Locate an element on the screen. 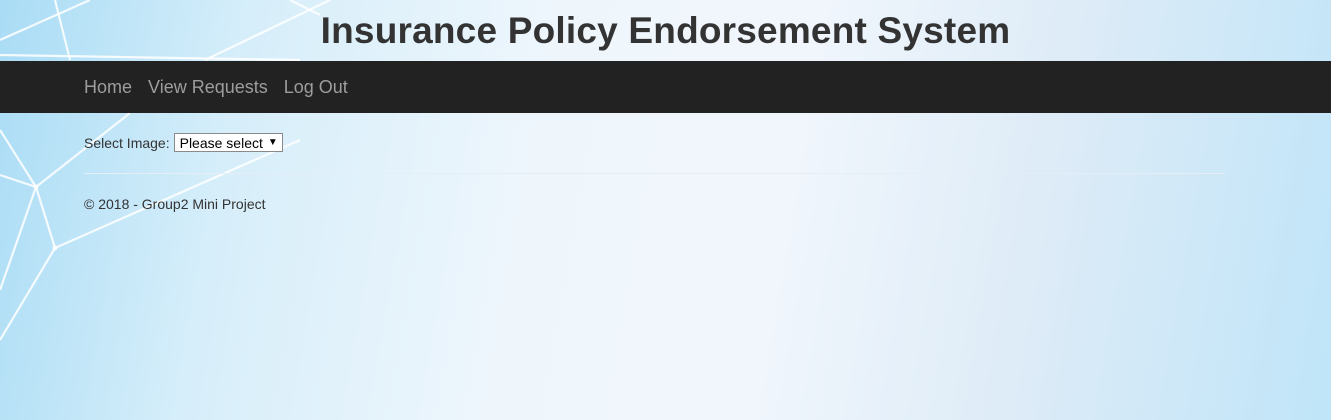  nav-log-out-link: Log Out is located at coordinates (316, 87).